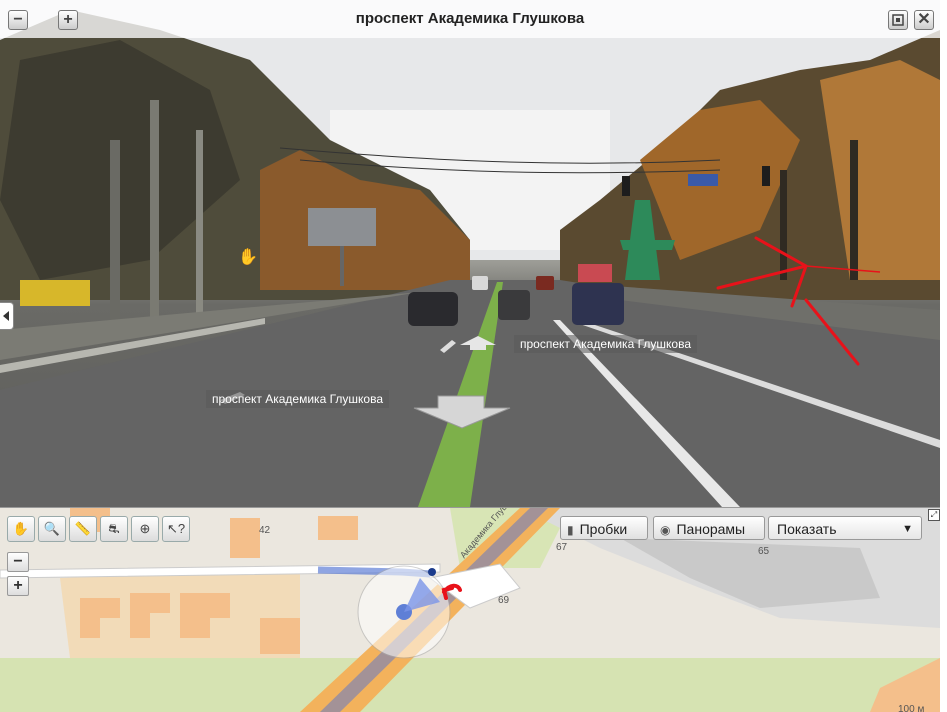 The width and height of the screenshot is (947, 712). I want to click on zoom-out-button: −, so click(18, 20).